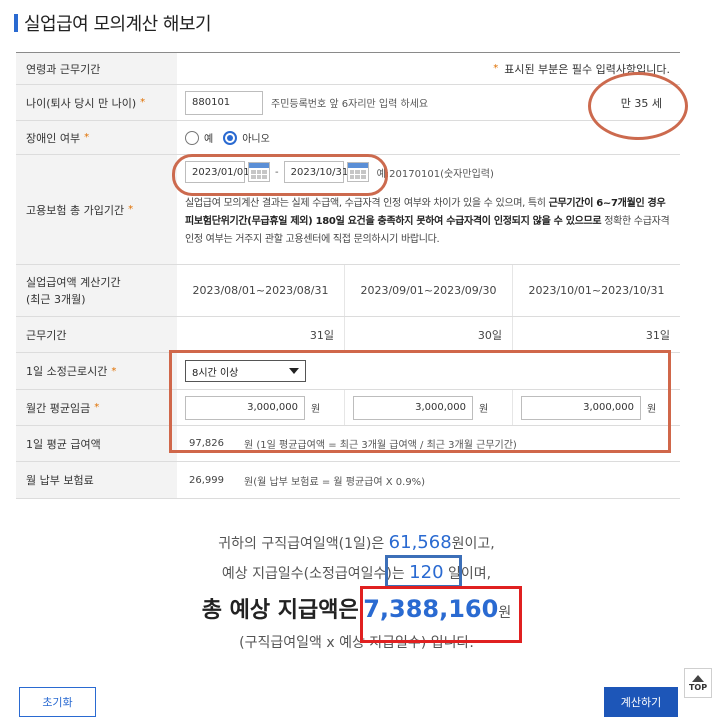 The image size is (713, 721). I want to click on employment-label: 고용보험 총 가입기간 *, so click(96, 209).